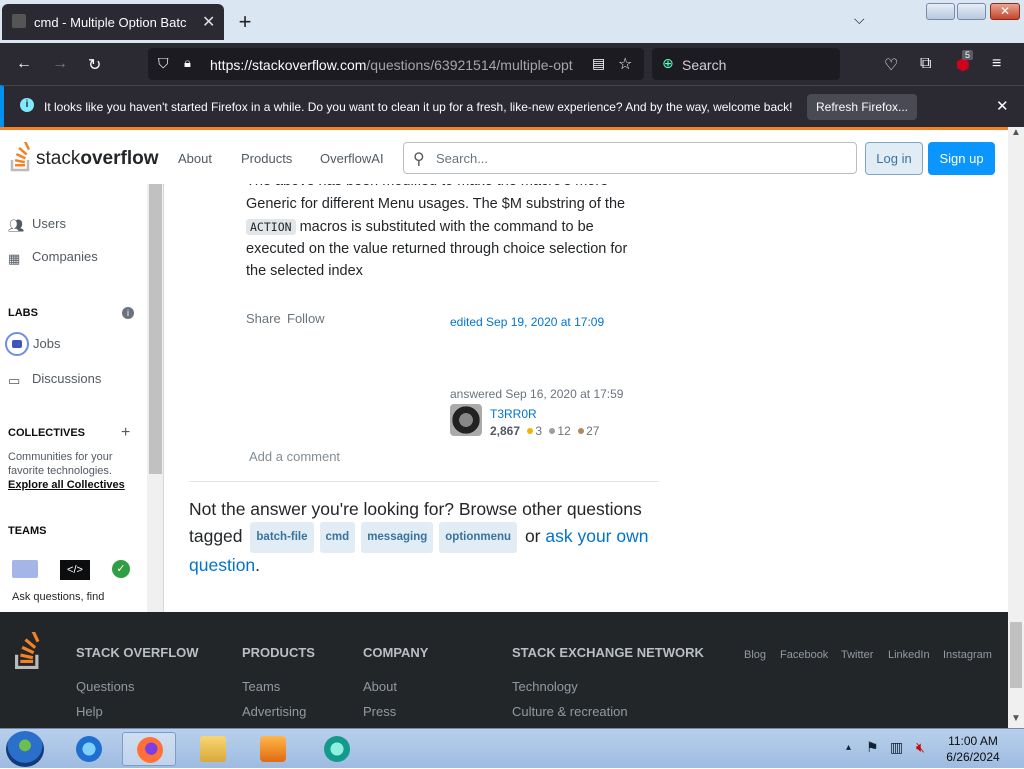 The image size is (1024, 769). I want to click on stackoverflow-logo-icon, so click(21, 157).